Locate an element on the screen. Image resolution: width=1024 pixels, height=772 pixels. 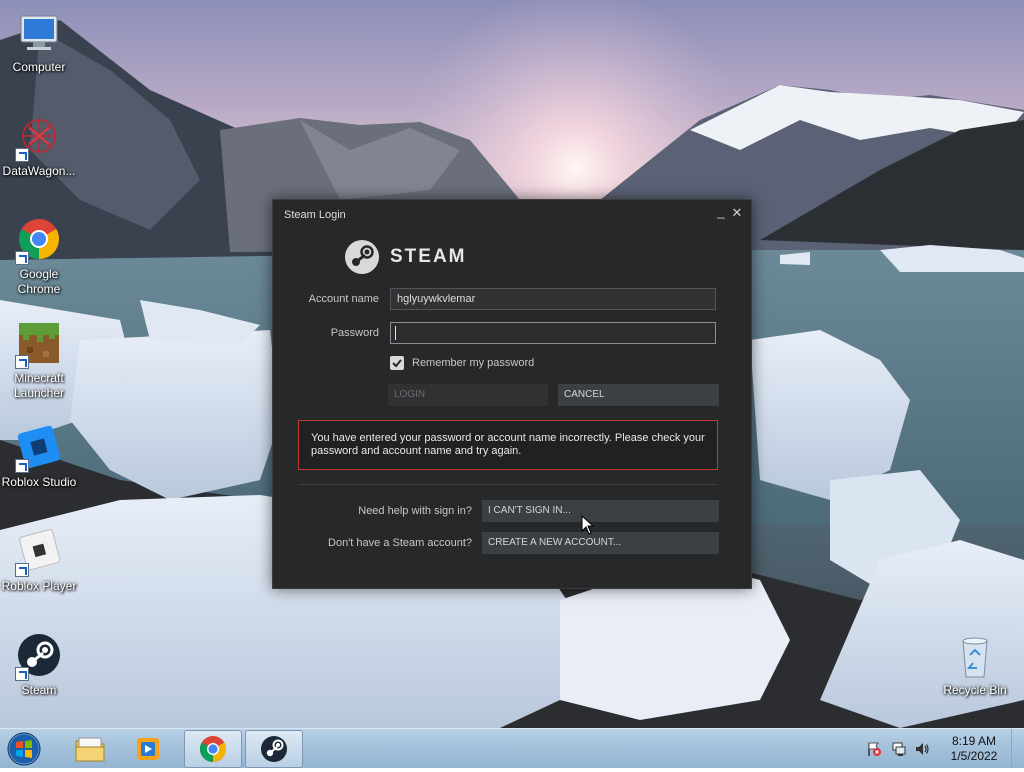
divider is located at coordinates (508, 484).